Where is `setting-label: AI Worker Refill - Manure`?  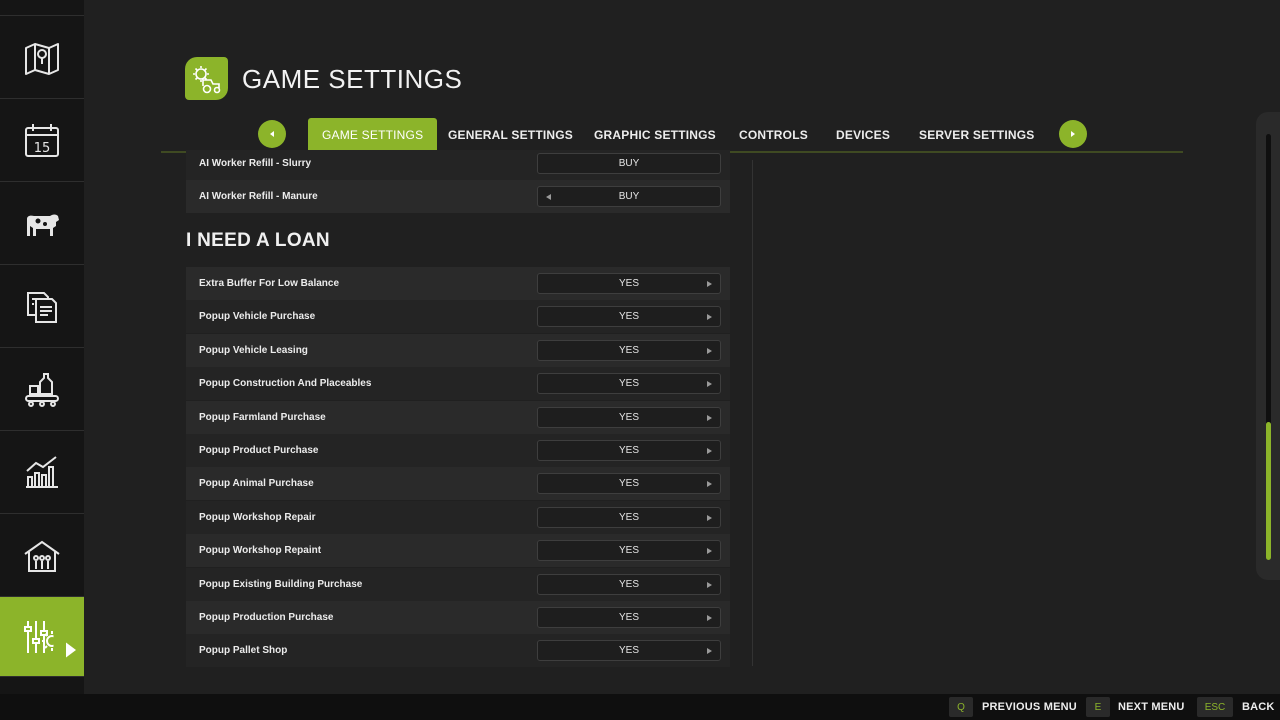 setting-label: AI Worker Refill - Manure is located at coordinates (258, 196).